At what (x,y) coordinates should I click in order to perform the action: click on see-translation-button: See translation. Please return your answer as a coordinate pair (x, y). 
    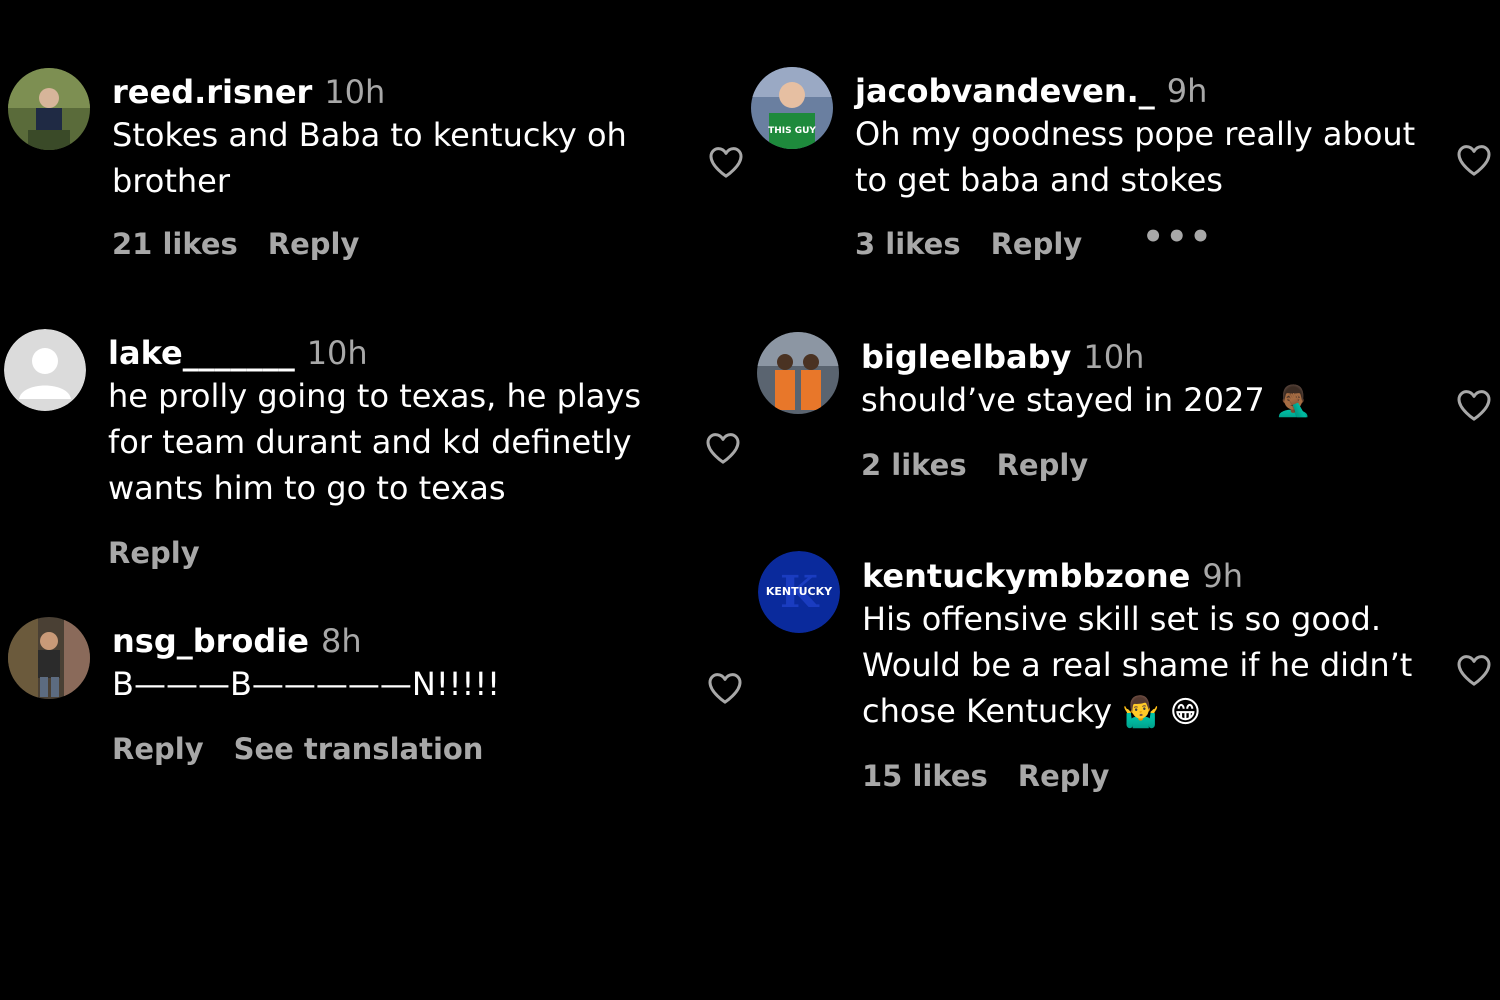
    Looking at the image, I should click on (359, 749).